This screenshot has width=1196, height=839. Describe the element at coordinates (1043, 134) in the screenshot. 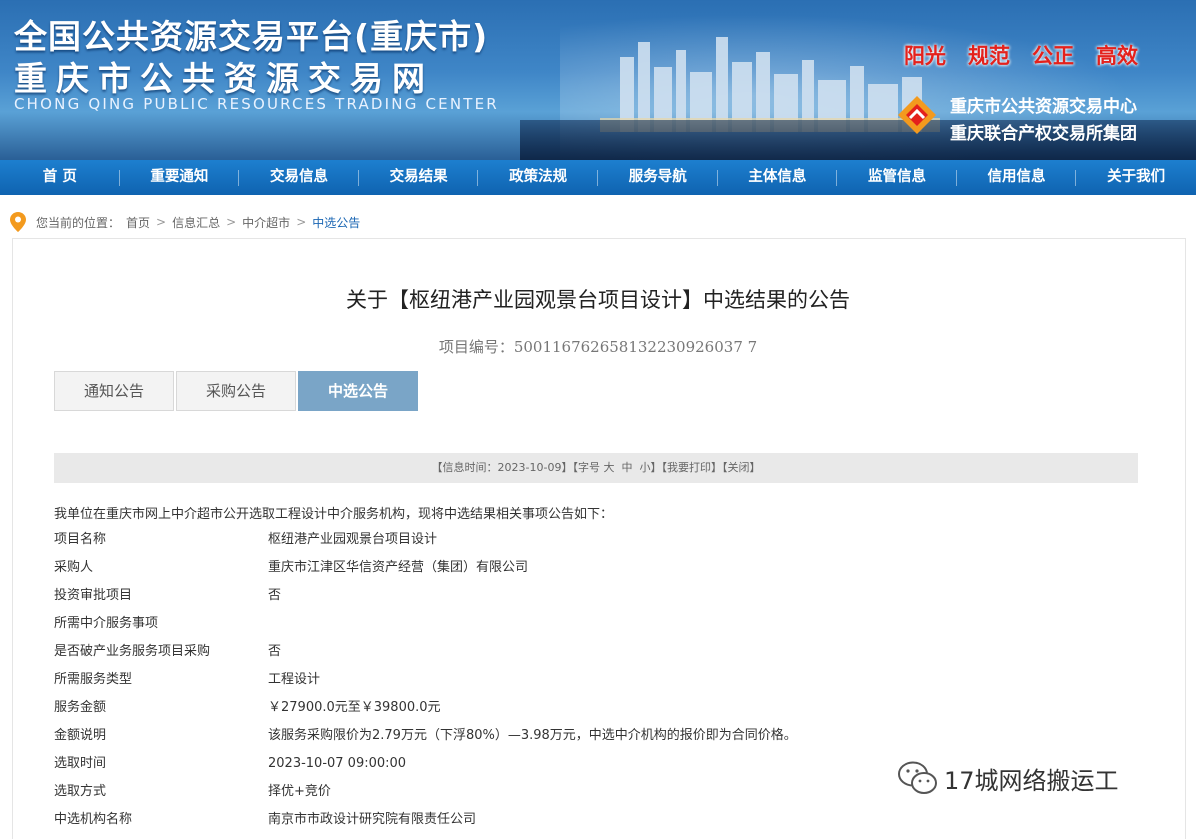

I see `org-name-2: 重庆联合产权交易所集团` at that location.